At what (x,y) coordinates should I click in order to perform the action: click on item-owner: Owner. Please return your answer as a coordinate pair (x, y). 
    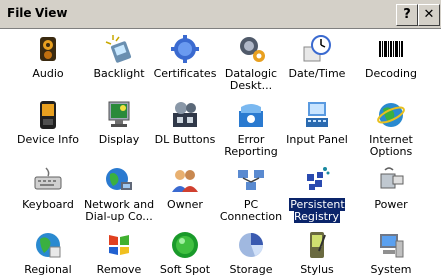
    Looking at the image, I should click on (185, 194).